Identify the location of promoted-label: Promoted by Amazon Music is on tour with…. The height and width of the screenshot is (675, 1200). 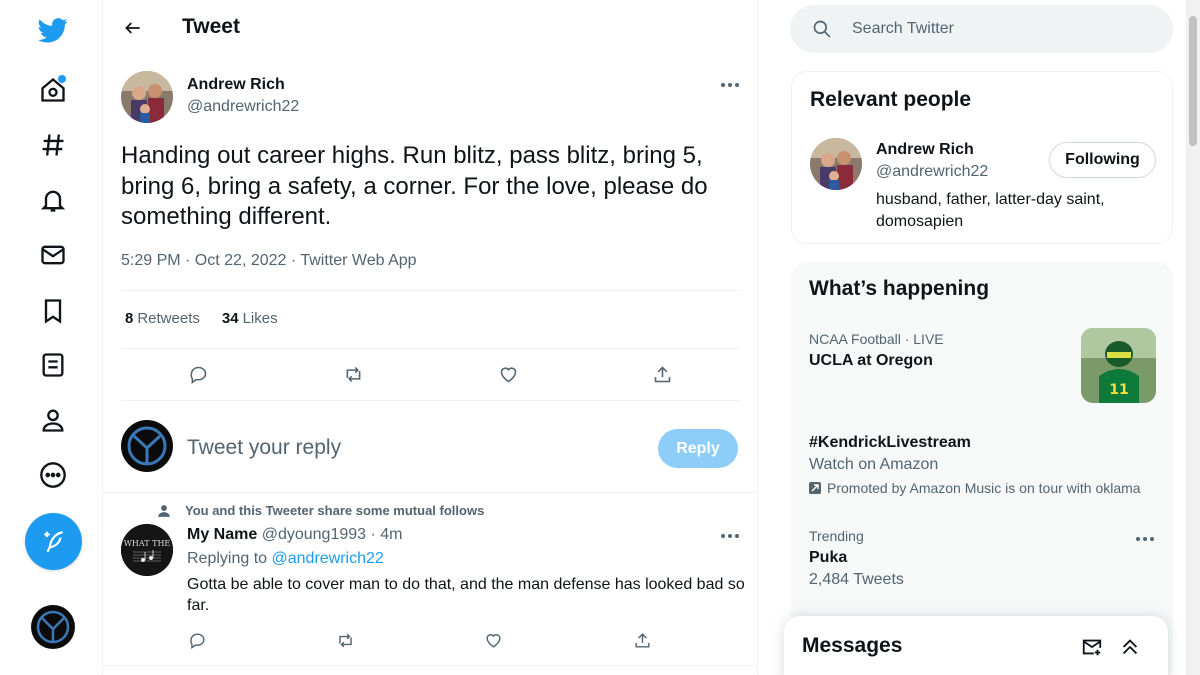
(984, 488).